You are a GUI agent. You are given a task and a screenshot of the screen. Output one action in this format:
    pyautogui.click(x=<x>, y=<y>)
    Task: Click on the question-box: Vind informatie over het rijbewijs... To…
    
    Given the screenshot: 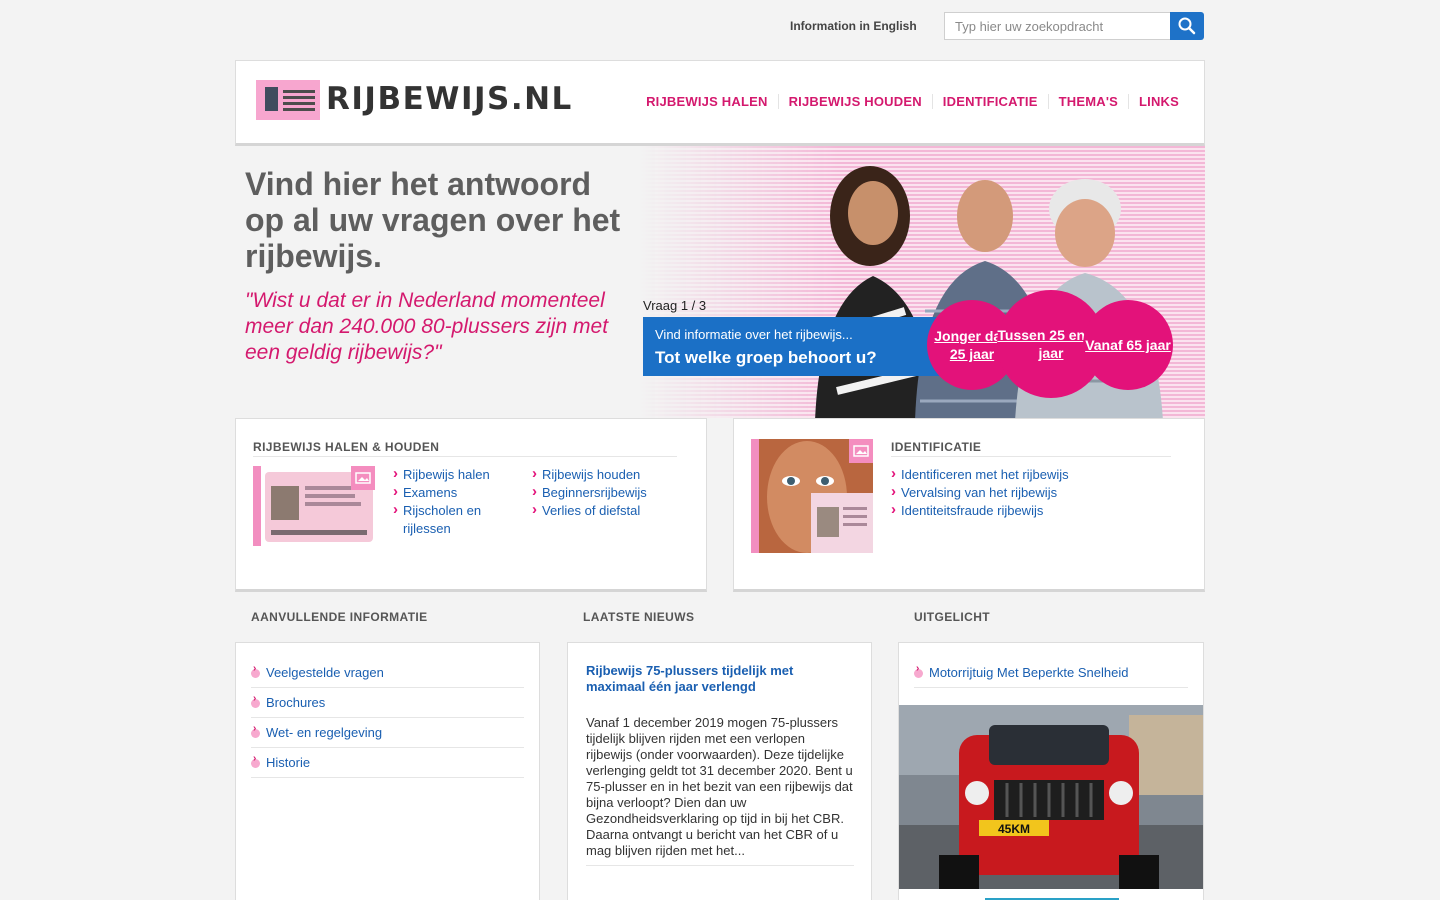 What is the action you would take?
    pyautogui.click(x=793, y=346)
    